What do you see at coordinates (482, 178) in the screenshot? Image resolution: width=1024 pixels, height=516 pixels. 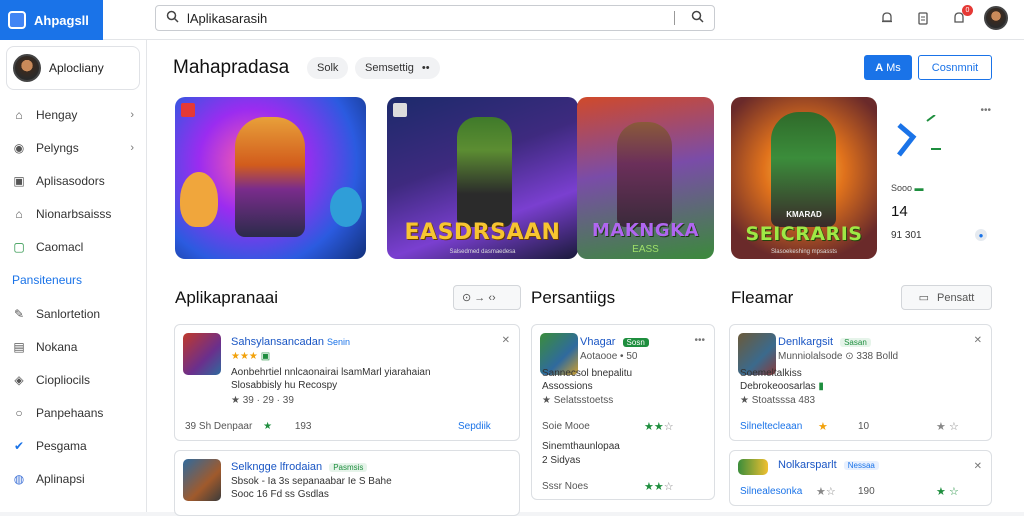 I see `game-banner: EASDRSAAN Salsedmed dasmaedesa` at bounding box center [482, 178].